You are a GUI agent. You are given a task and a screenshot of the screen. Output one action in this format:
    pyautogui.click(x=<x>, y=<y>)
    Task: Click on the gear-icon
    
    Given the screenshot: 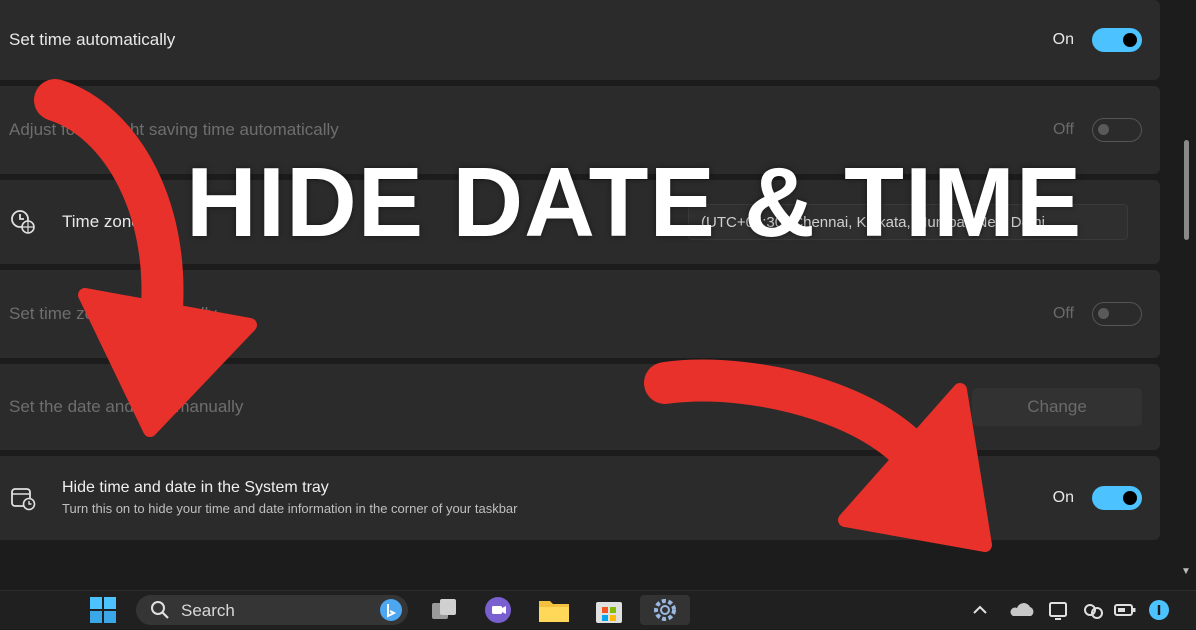 What is the action you would take?
    pyautogui.click(x=665, y=610)
    